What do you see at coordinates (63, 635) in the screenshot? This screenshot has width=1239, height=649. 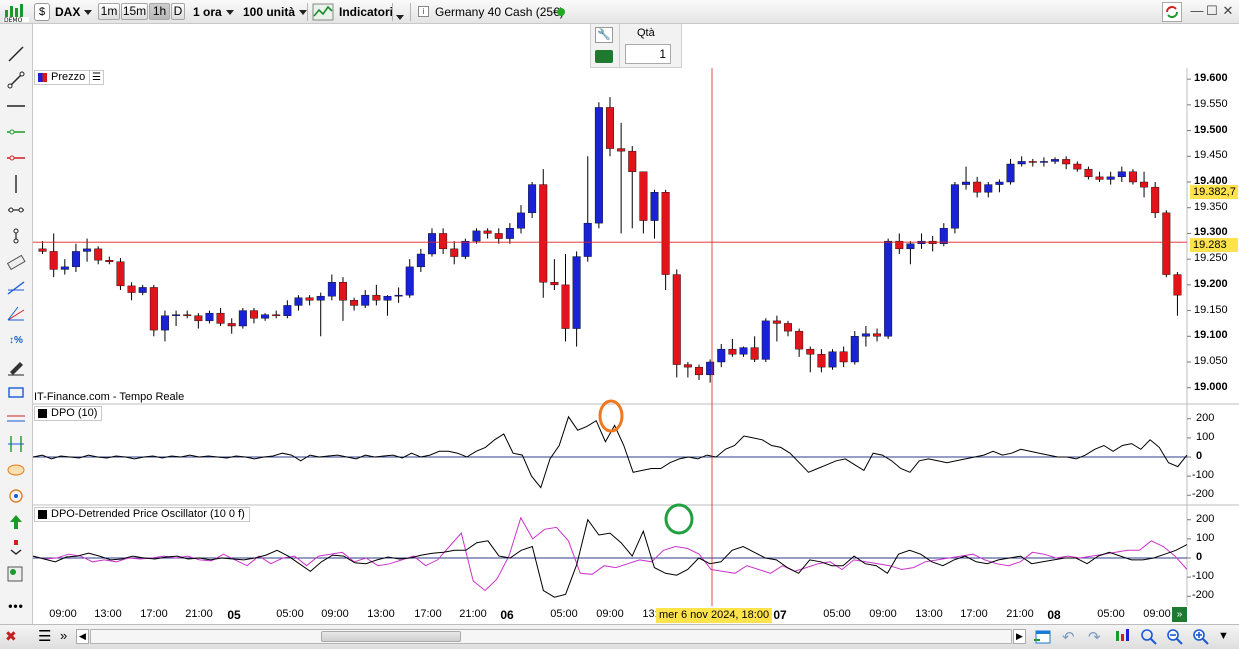 I see `double-chevron-icon: »` at bounding box center [63, 635].